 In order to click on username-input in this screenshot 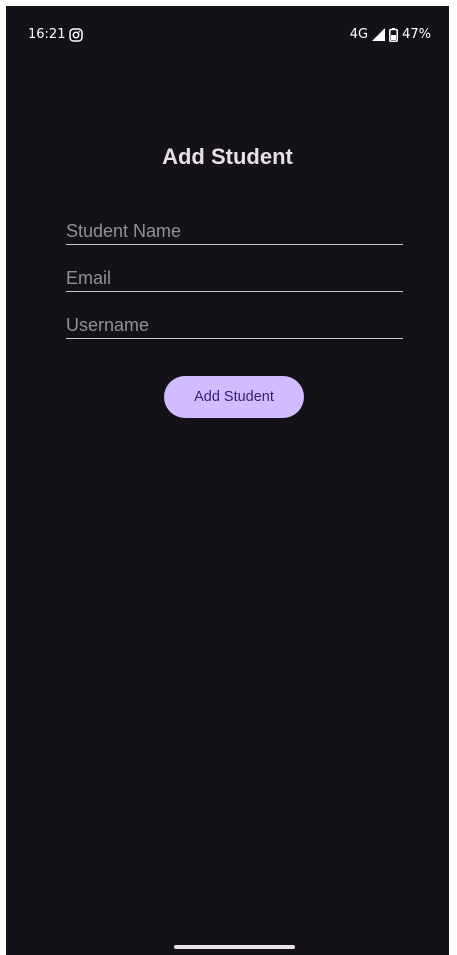, I will do `click(234, 325)`.